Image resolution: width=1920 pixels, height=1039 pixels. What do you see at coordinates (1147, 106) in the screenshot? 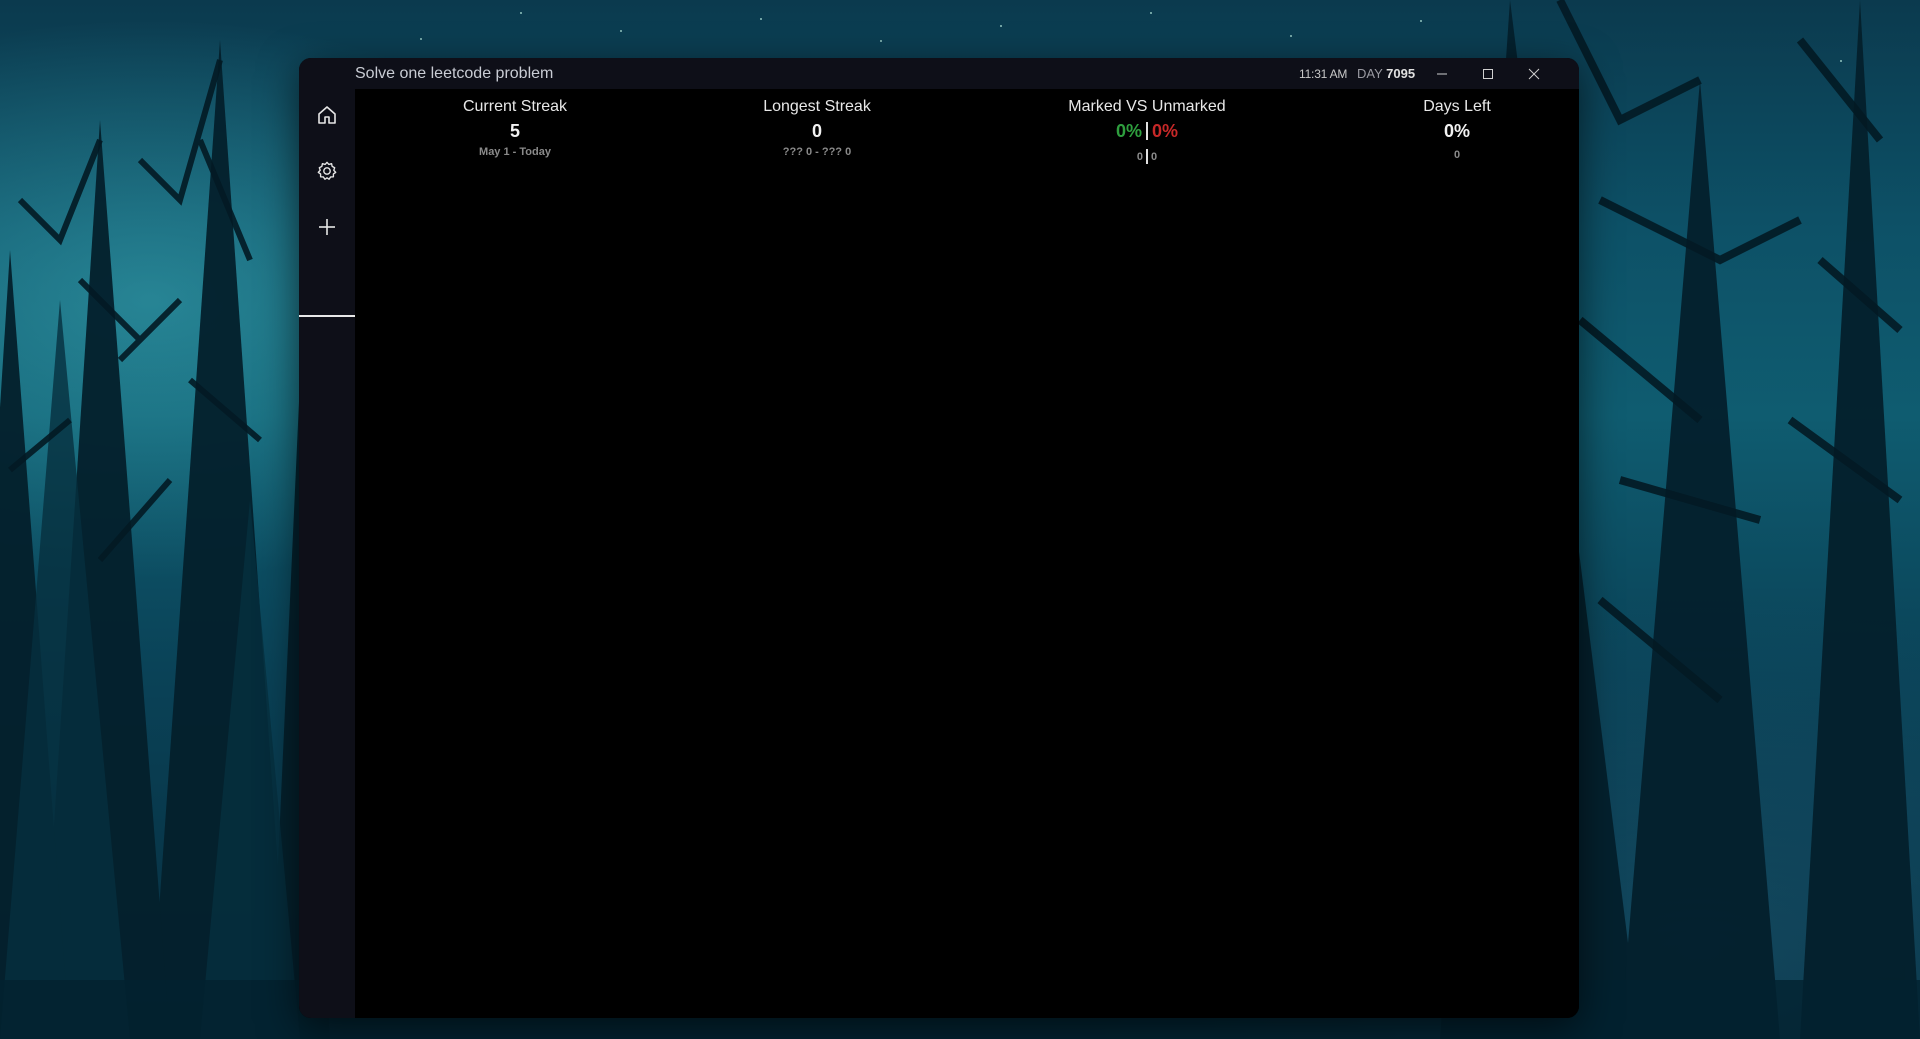
I see `stat-title: Marked VS Unmarked` at bounding box center [1147, 106].